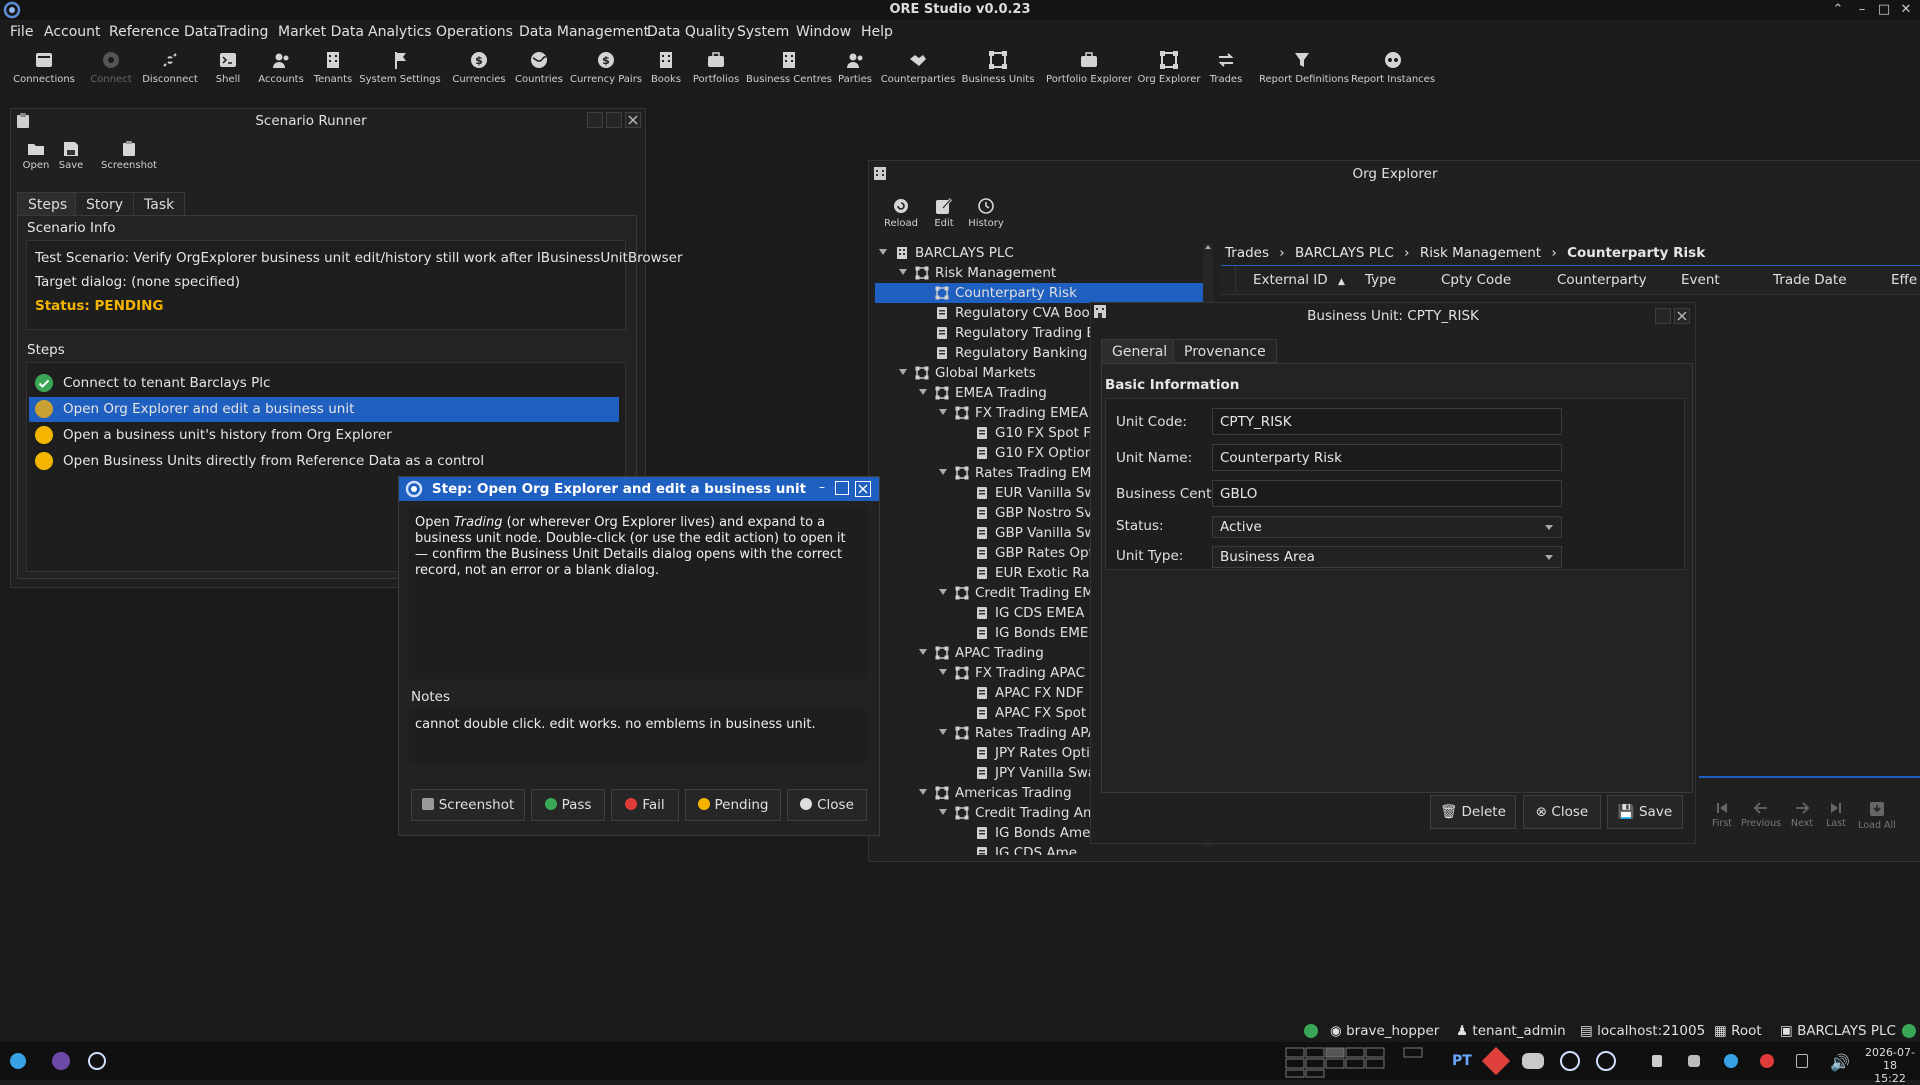 The height and width of the screenshot is (1085, 1920). I want to click on panel-minimize-button, so click(595, 120).